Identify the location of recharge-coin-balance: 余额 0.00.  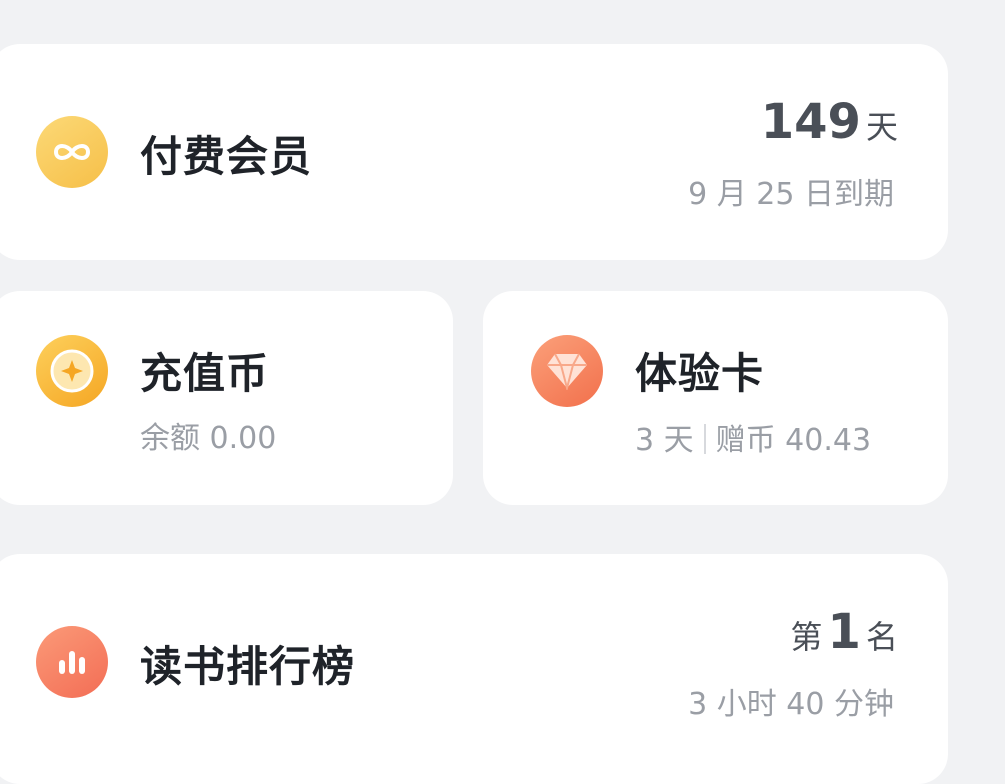
(208, 438).